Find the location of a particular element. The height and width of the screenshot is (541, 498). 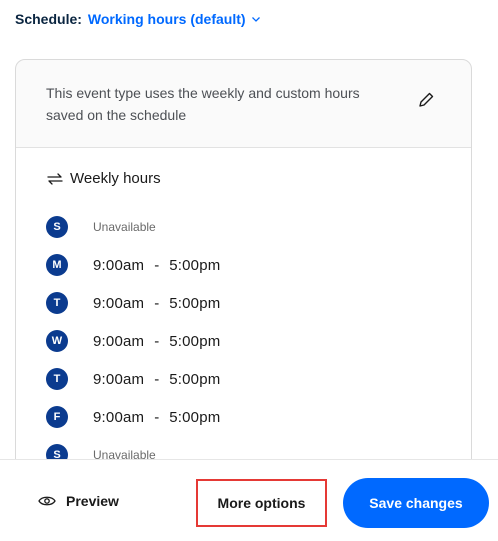

repeat-icon is located at coordinates (55, 178).